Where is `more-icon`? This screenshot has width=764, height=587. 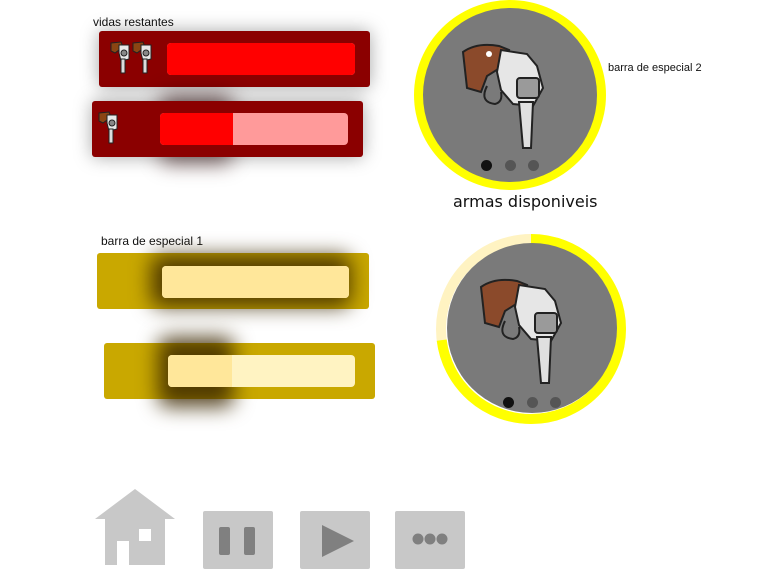
more-icon is located at coordinates (430, 539).